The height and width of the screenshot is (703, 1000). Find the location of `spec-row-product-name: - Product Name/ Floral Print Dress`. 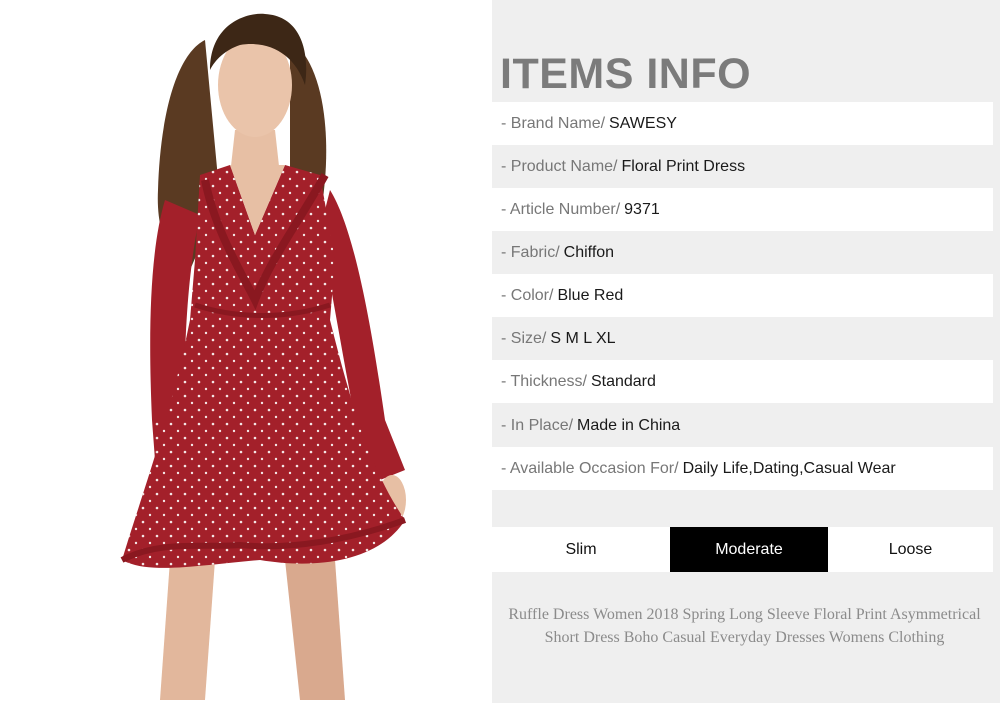

spec-row-product-name: - Product Name/ Floral Print Dress is located at coordinates (742, 166).